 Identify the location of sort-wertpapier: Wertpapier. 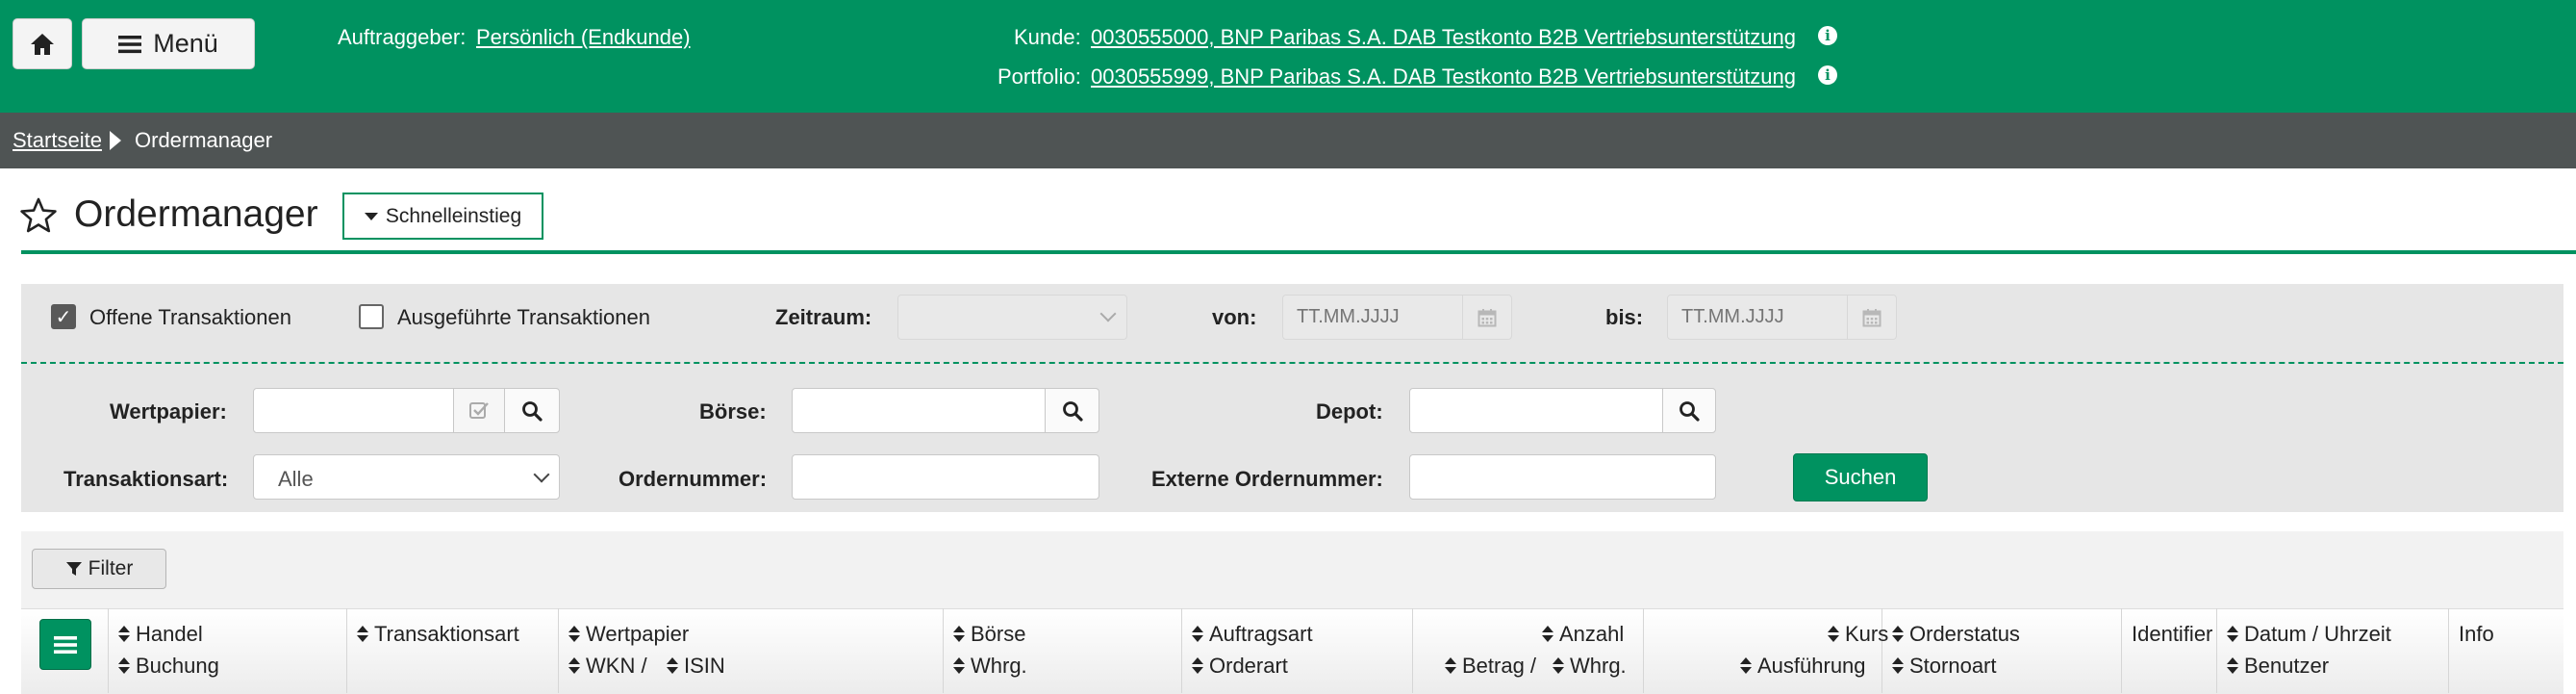
(629, 634).